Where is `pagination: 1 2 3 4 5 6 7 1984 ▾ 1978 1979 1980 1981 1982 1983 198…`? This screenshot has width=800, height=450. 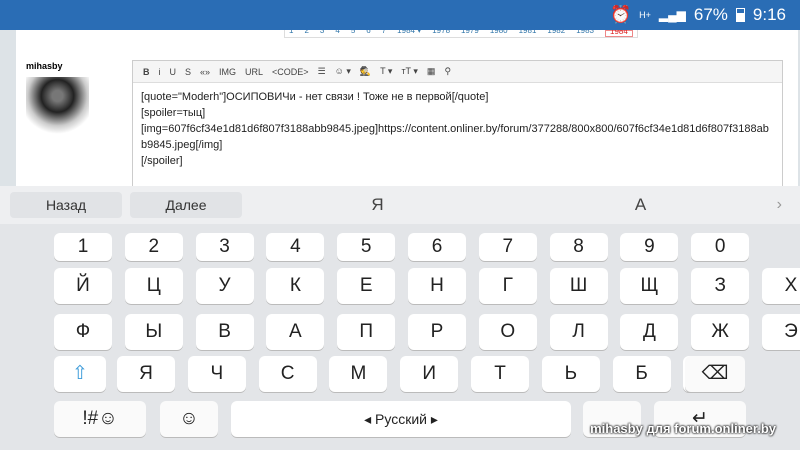 pagination: 1 2 3 4 5 6 7 1984 ▾ 1978 1979 1980 1981 1982 1983 198… is located at coordinates (461, 34).